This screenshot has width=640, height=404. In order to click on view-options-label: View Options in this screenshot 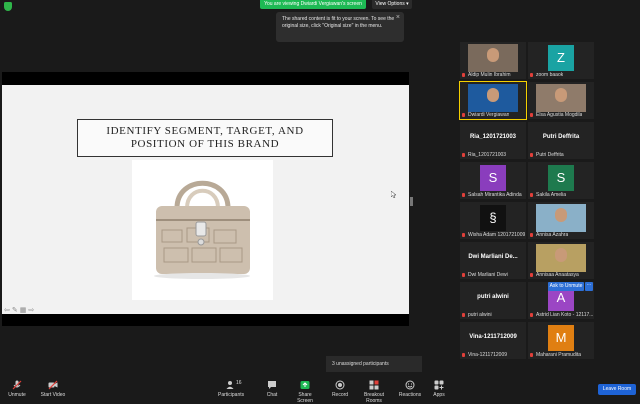, I will do `click(390, 4)`.